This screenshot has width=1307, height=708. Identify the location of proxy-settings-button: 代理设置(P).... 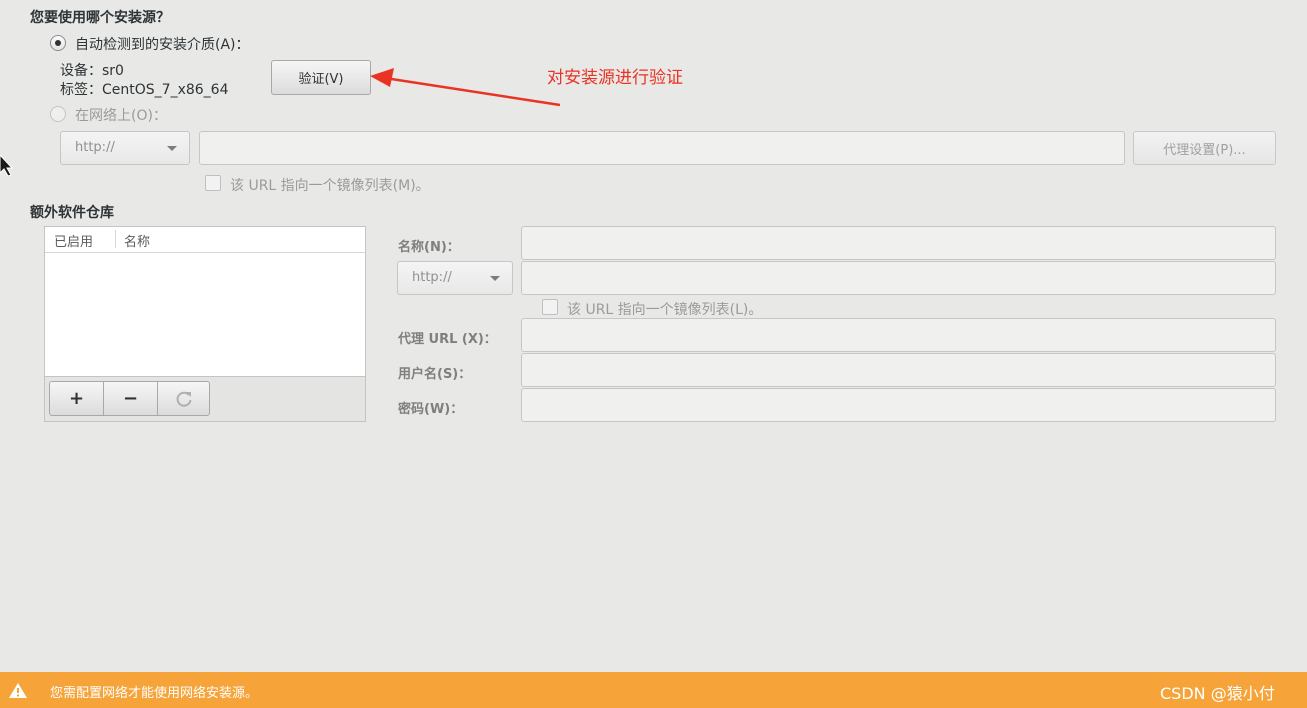
(1204, 148).